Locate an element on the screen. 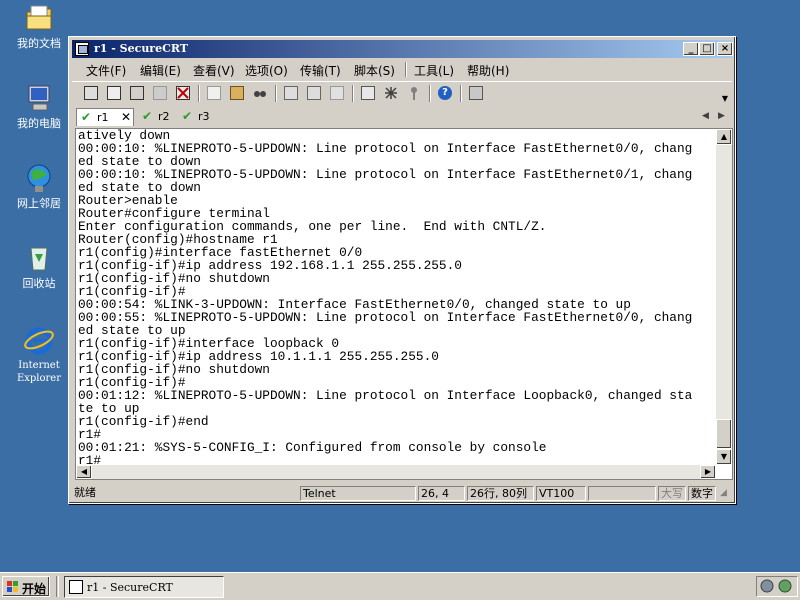 The height and width of the screenshot is (600, 800). status-emulation: VT100 is located at coordinates (561, 493).